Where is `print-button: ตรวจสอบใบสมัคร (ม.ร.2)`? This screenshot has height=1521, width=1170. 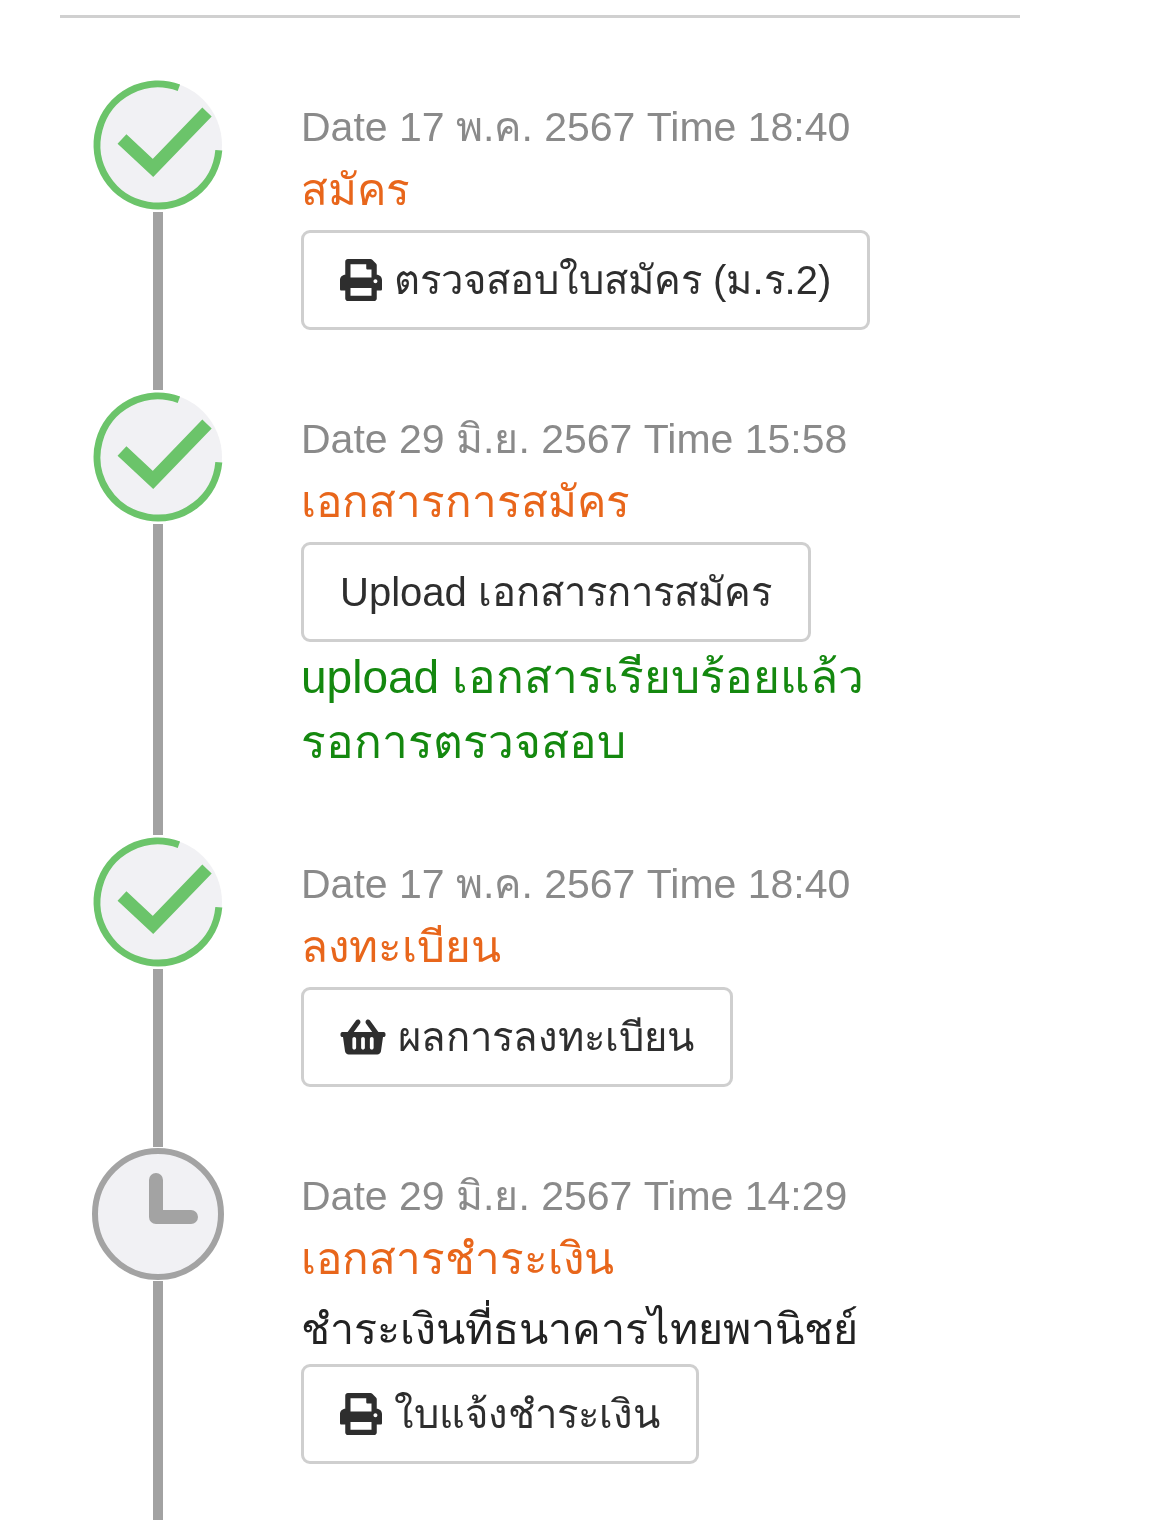 print-button: ตรวจสอบใบสมัคร (ม.ร.2) is located at coordinates (586, 280).